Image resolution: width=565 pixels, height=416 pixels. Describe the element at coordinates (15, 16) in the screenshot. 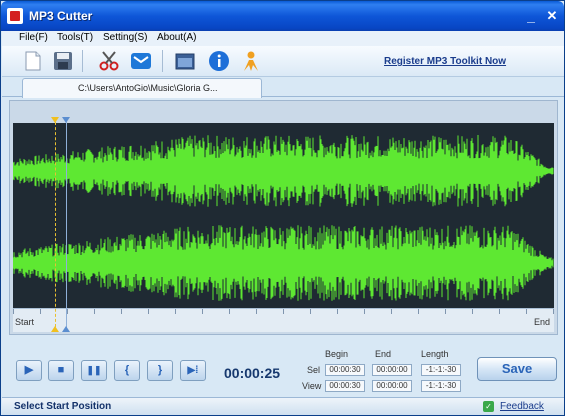

I see `app-logo-icon` at that location.